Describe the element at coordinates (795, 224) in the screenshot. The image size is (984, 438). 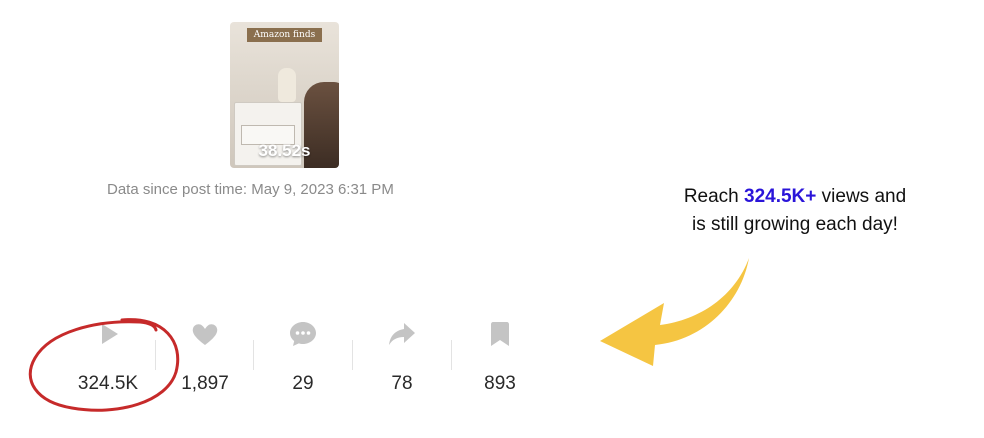
I see `callout-line-2: is still growing each day!` at that location.